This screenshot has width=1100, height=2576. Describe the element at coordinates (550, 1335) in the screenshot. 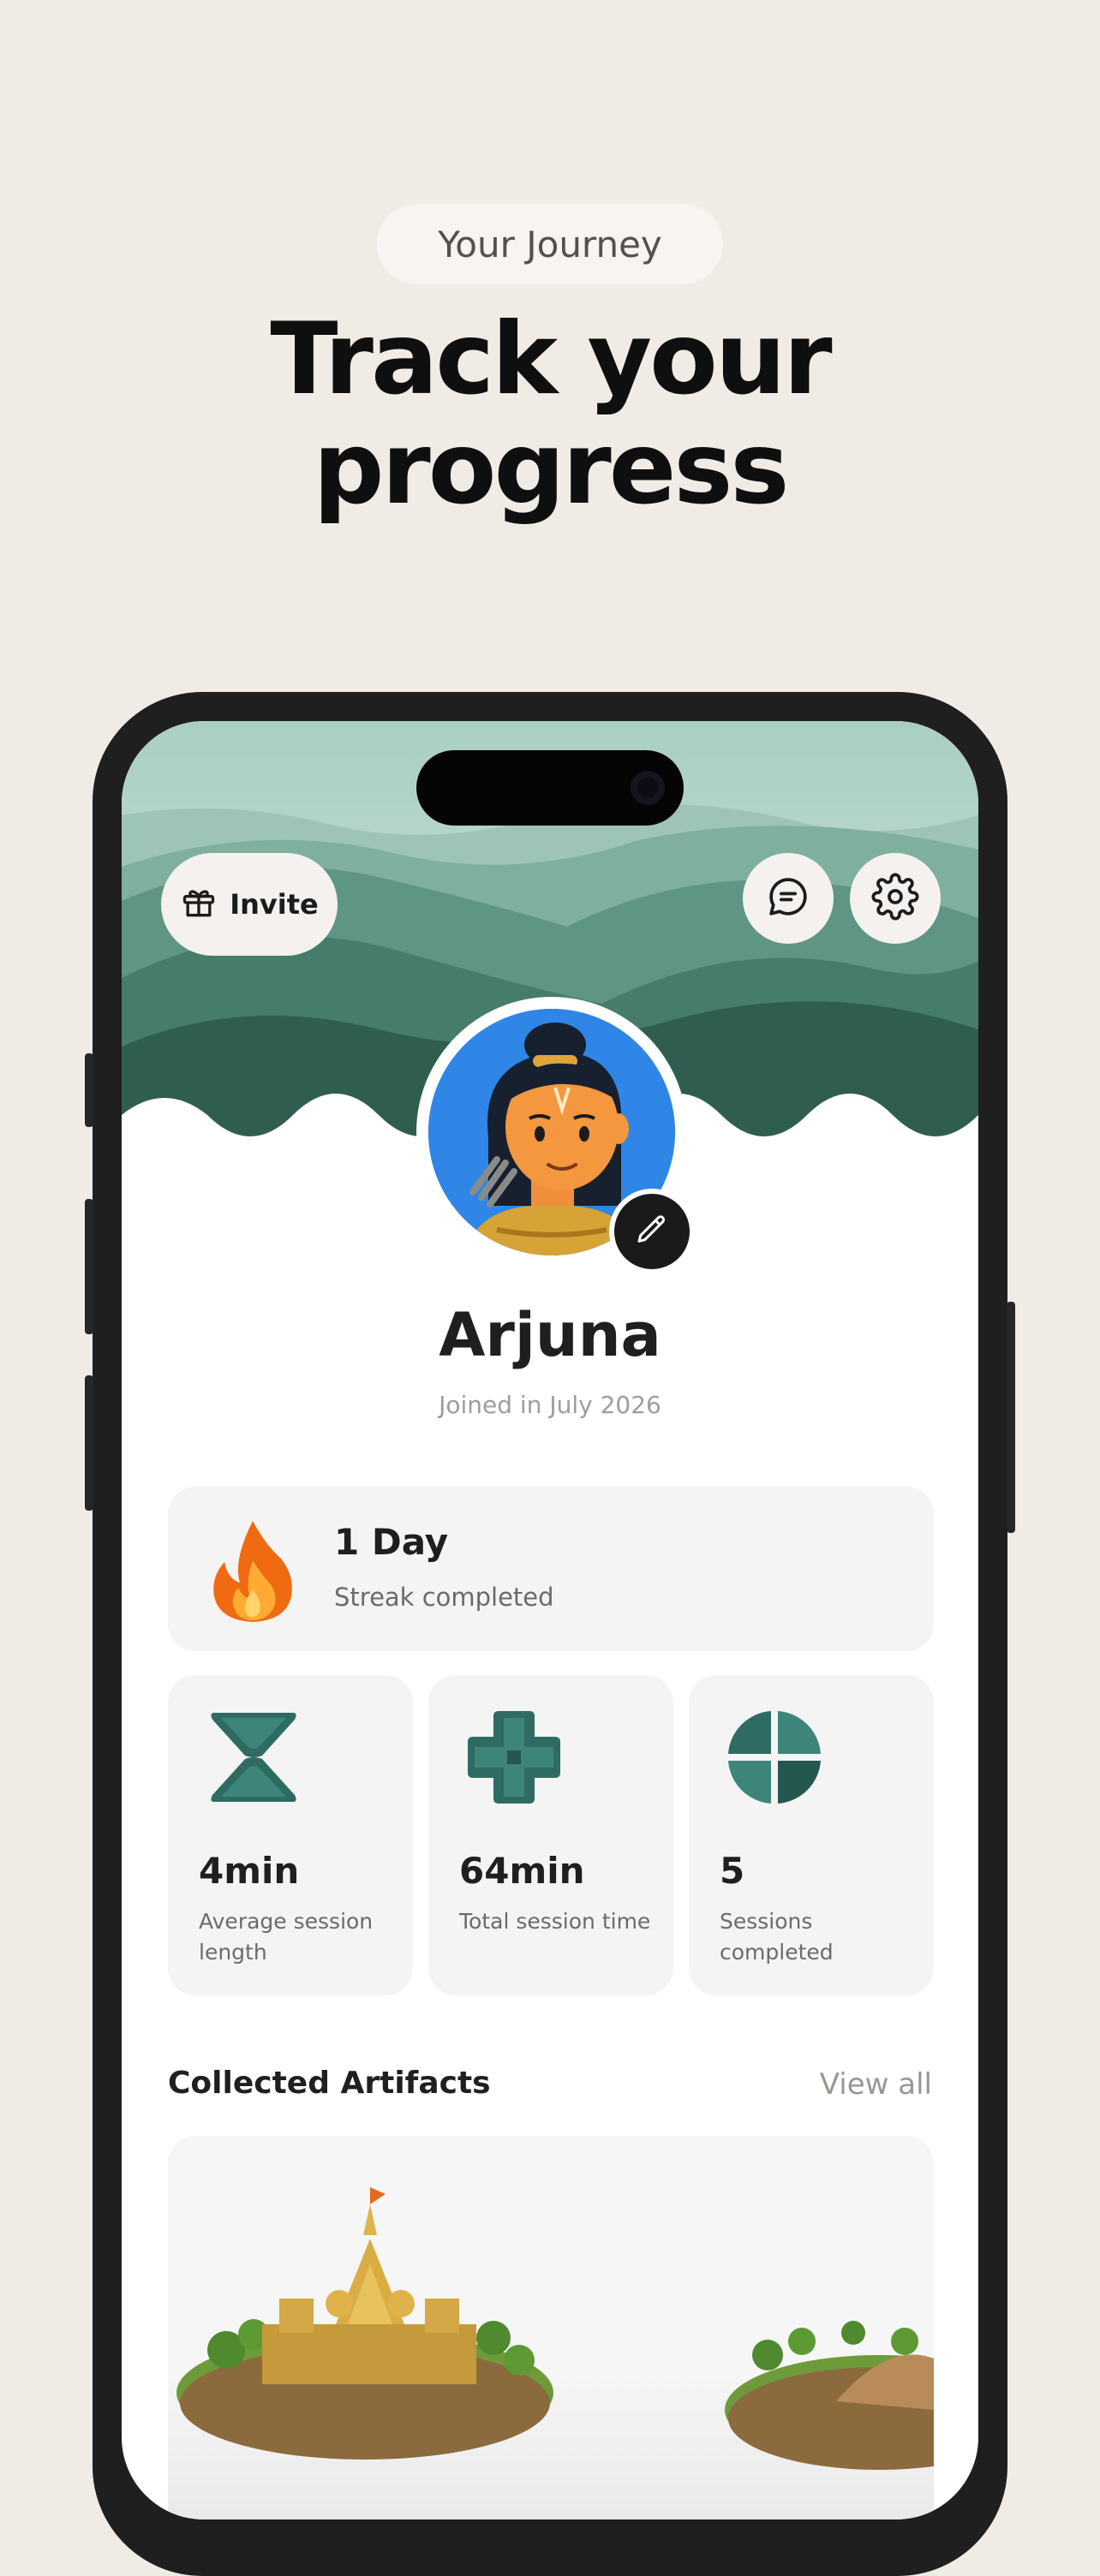

I see `profile-name: Arjuna` at that location.